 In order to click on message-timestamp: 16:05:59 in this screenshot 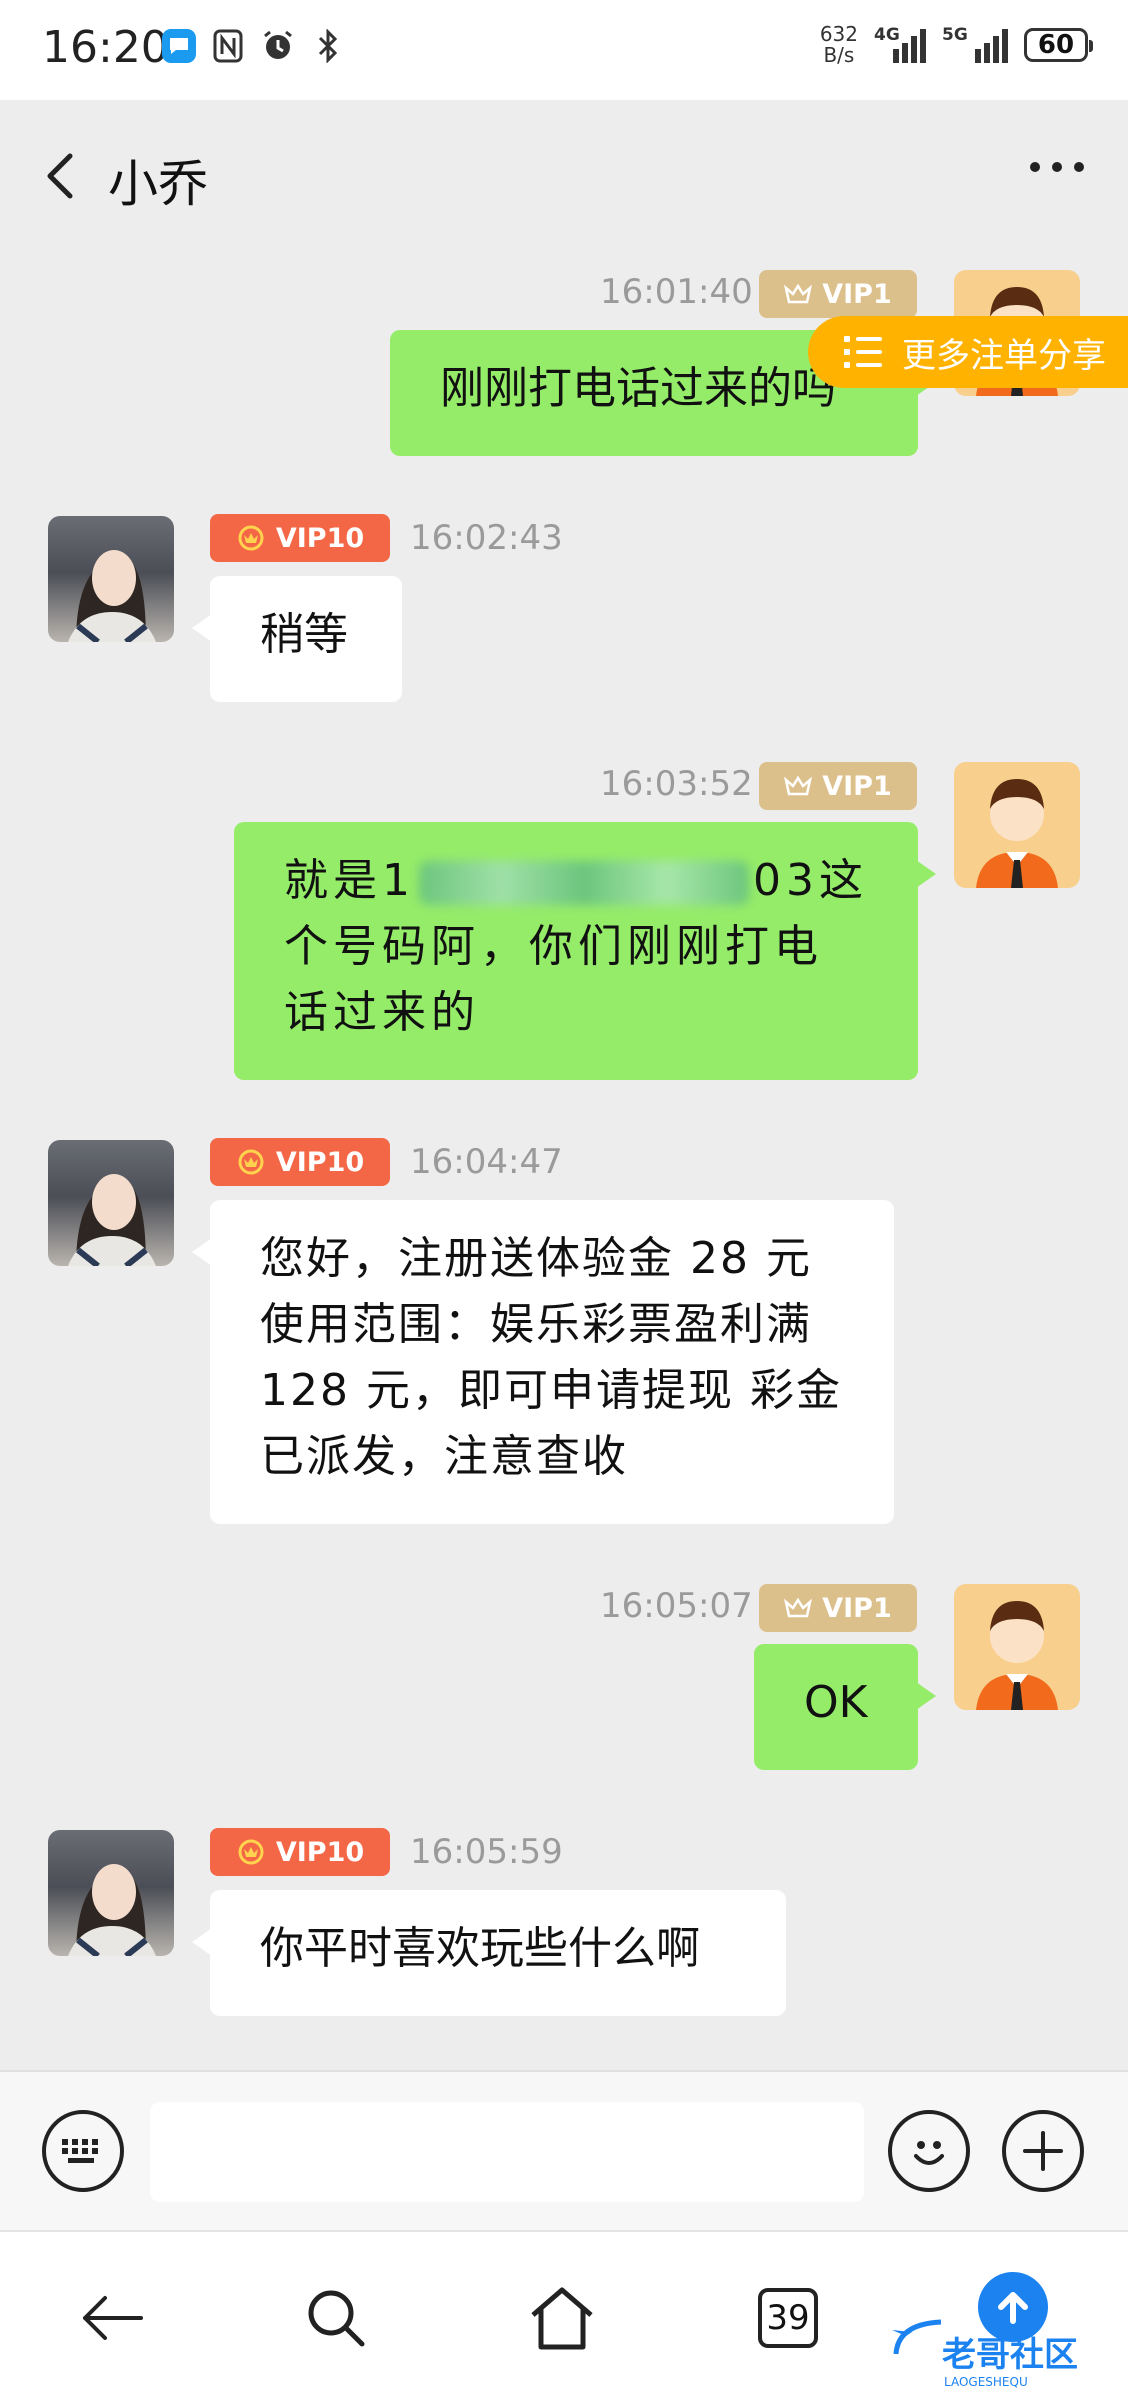, I will do `click(486, 1852)`.